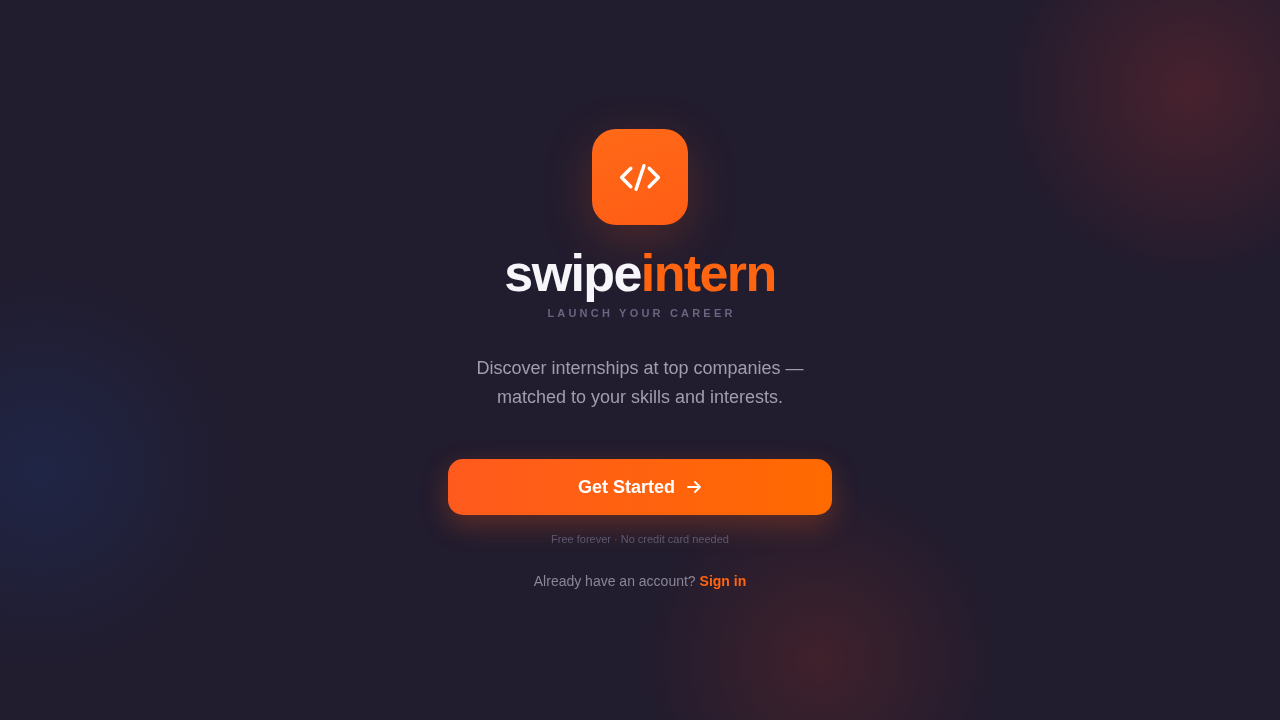 The height and width of the screenshot is (720, 1280). I want to click on sign-in-link: Sign in, so click(723, 581).